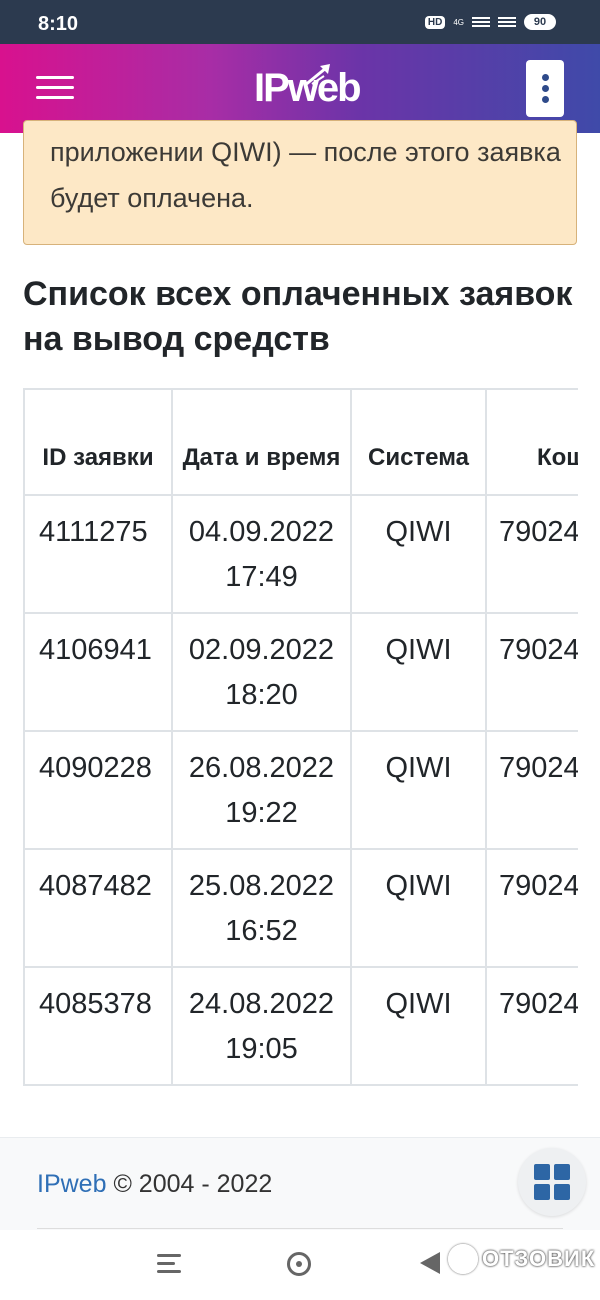 The image size is (600, 1300). What do you see at coordinates (261, 532) in the screenshot?
I see `cell-date: 04.09.2022` at bounding box center [261, 532].